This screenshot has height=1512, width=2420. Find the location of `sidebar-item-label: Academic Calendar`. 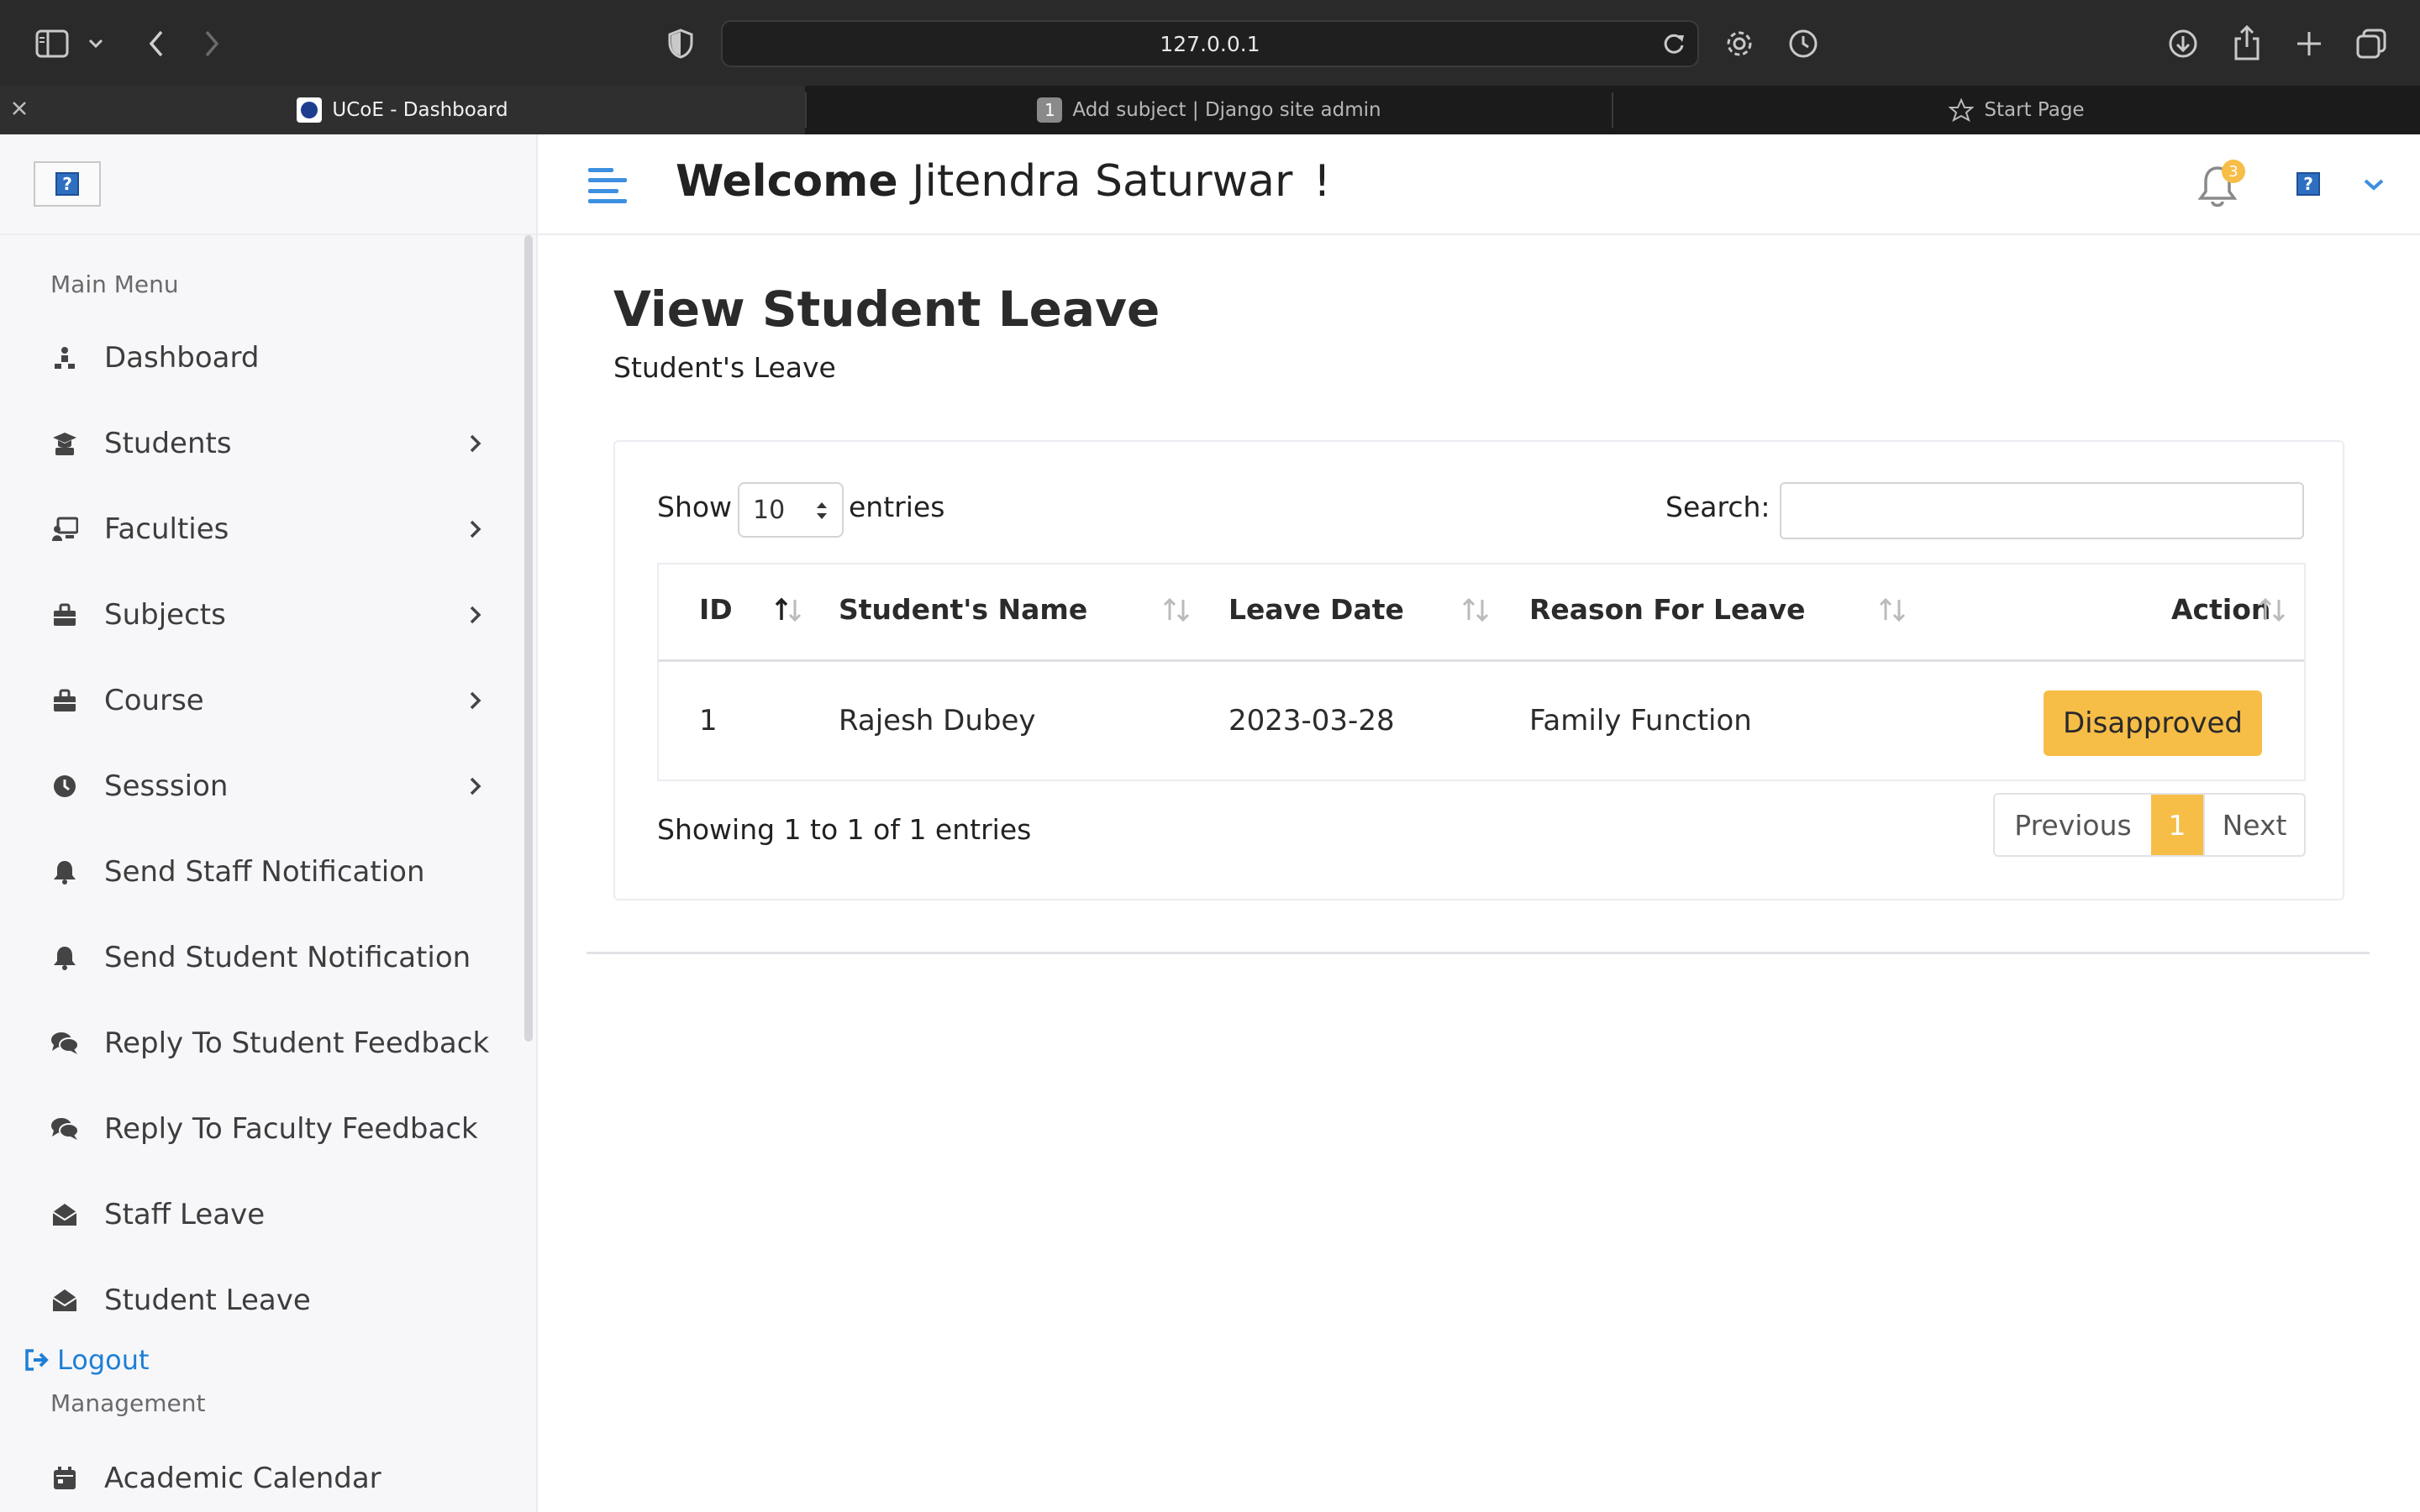

sidebar-item-label: Academic Calendar is located at coordinates (242, 1478).